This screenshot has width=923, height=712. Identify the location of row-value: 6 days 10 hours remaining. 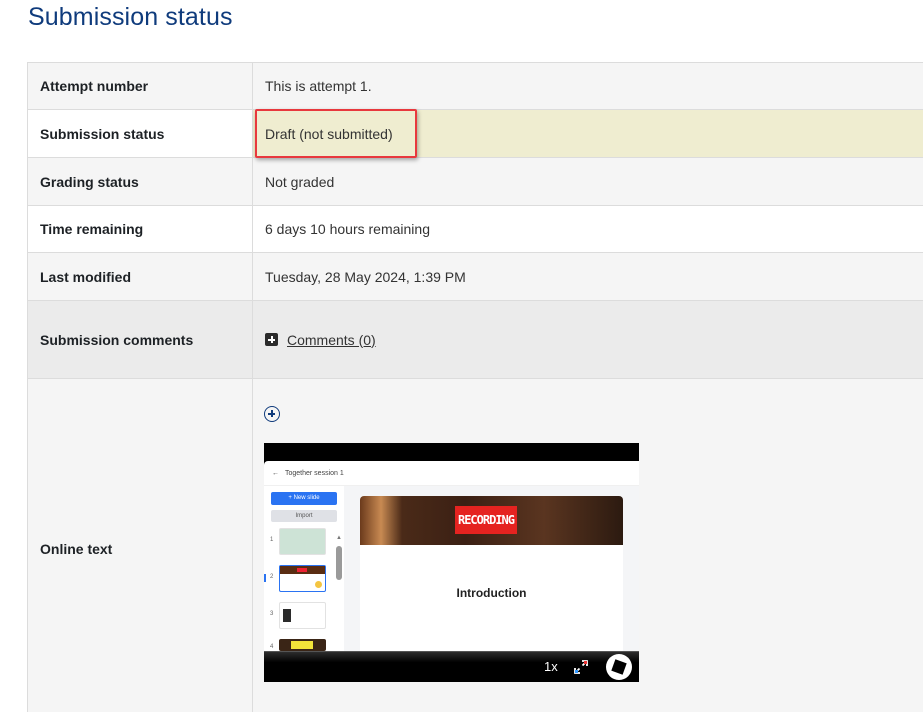
(587, 229).